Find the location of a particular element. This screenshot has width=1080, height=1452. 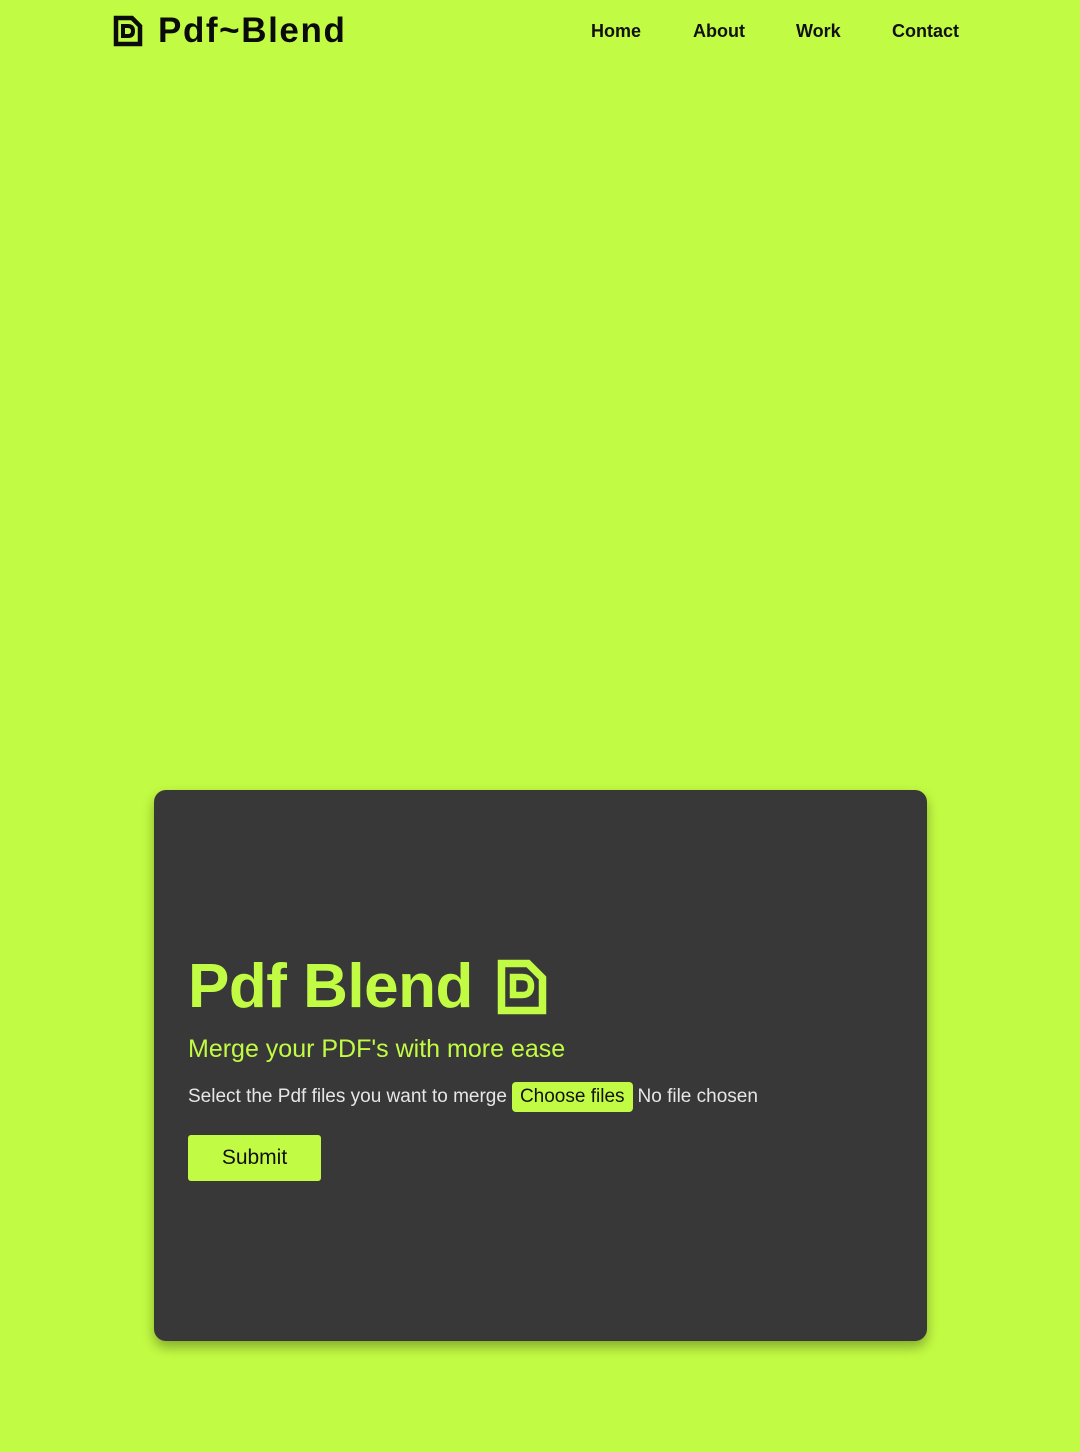

nav-link-home: Home is located at coordinates (616, 31).